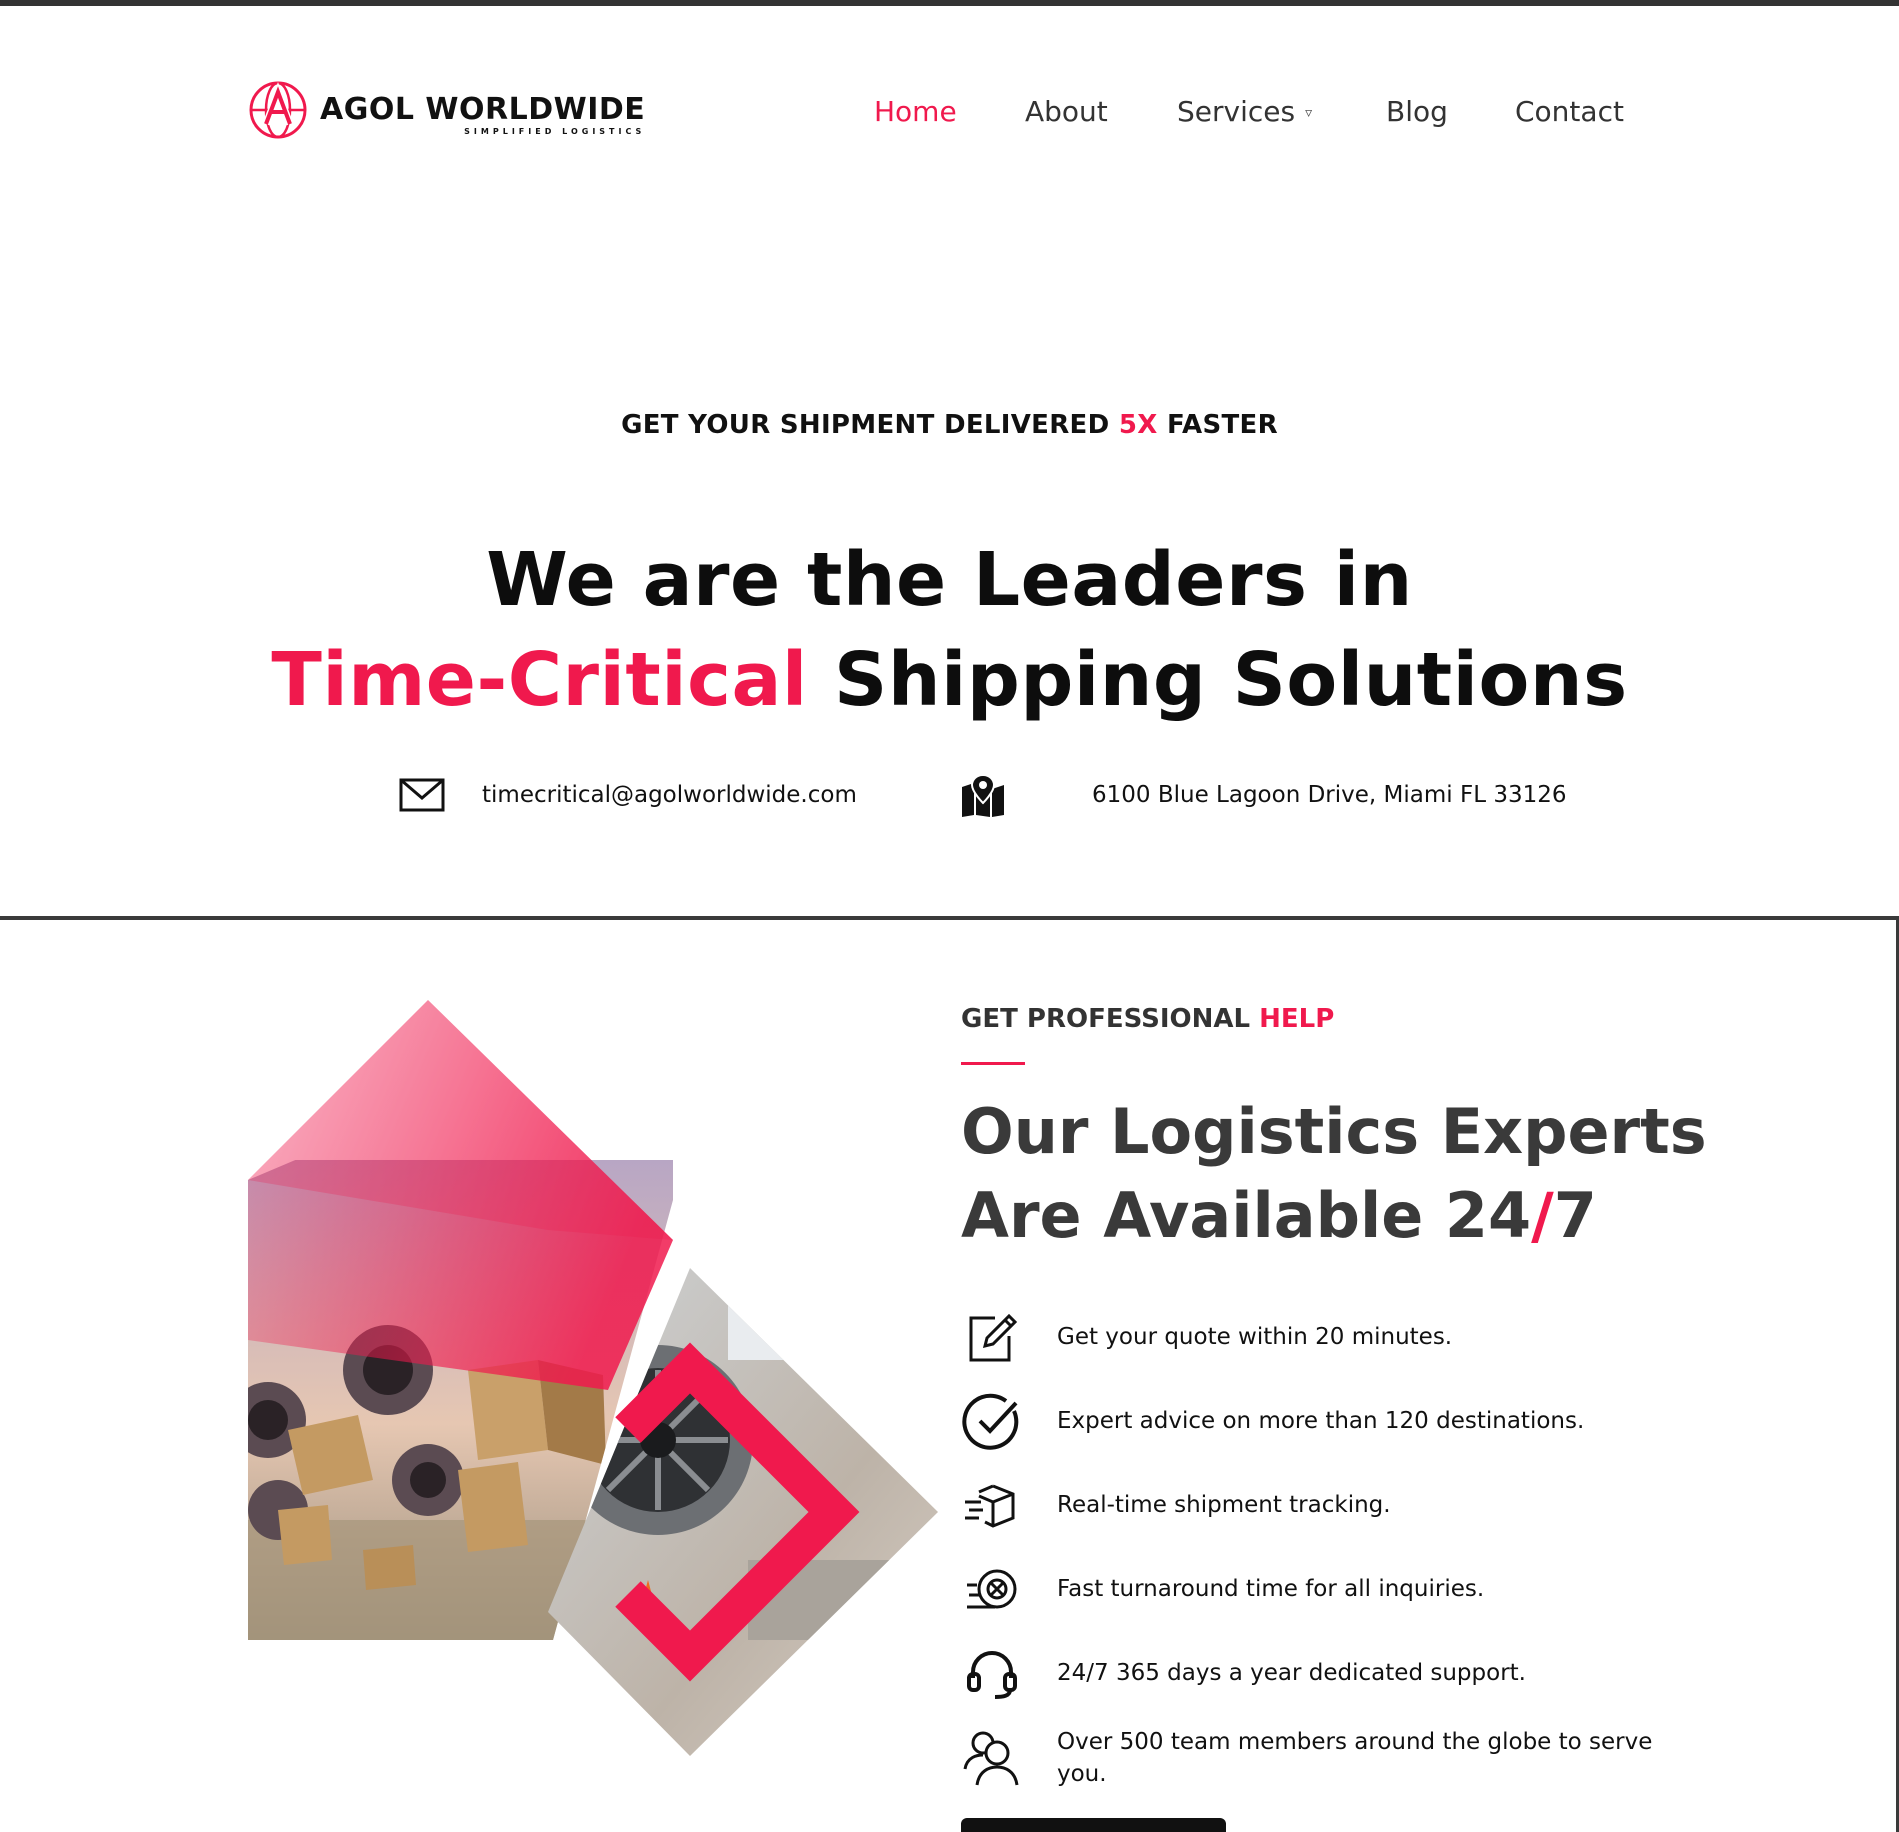 The image size is (1899, 1832). I want to click on hero-email: timecritical@agolworldwide.com, so click(627, 795).